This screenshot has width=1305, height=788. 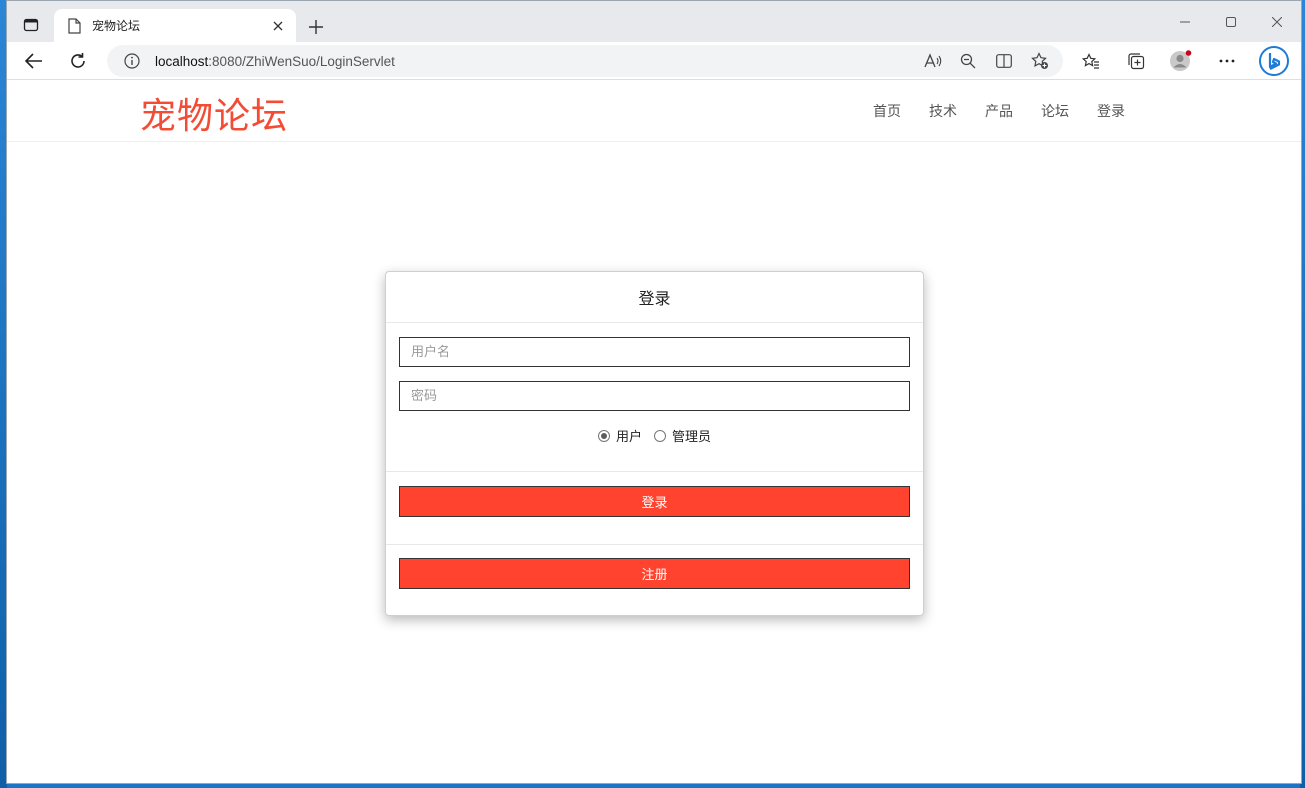 I want to click on site-logo: 宠物论坛, so click(x=214, y=113).